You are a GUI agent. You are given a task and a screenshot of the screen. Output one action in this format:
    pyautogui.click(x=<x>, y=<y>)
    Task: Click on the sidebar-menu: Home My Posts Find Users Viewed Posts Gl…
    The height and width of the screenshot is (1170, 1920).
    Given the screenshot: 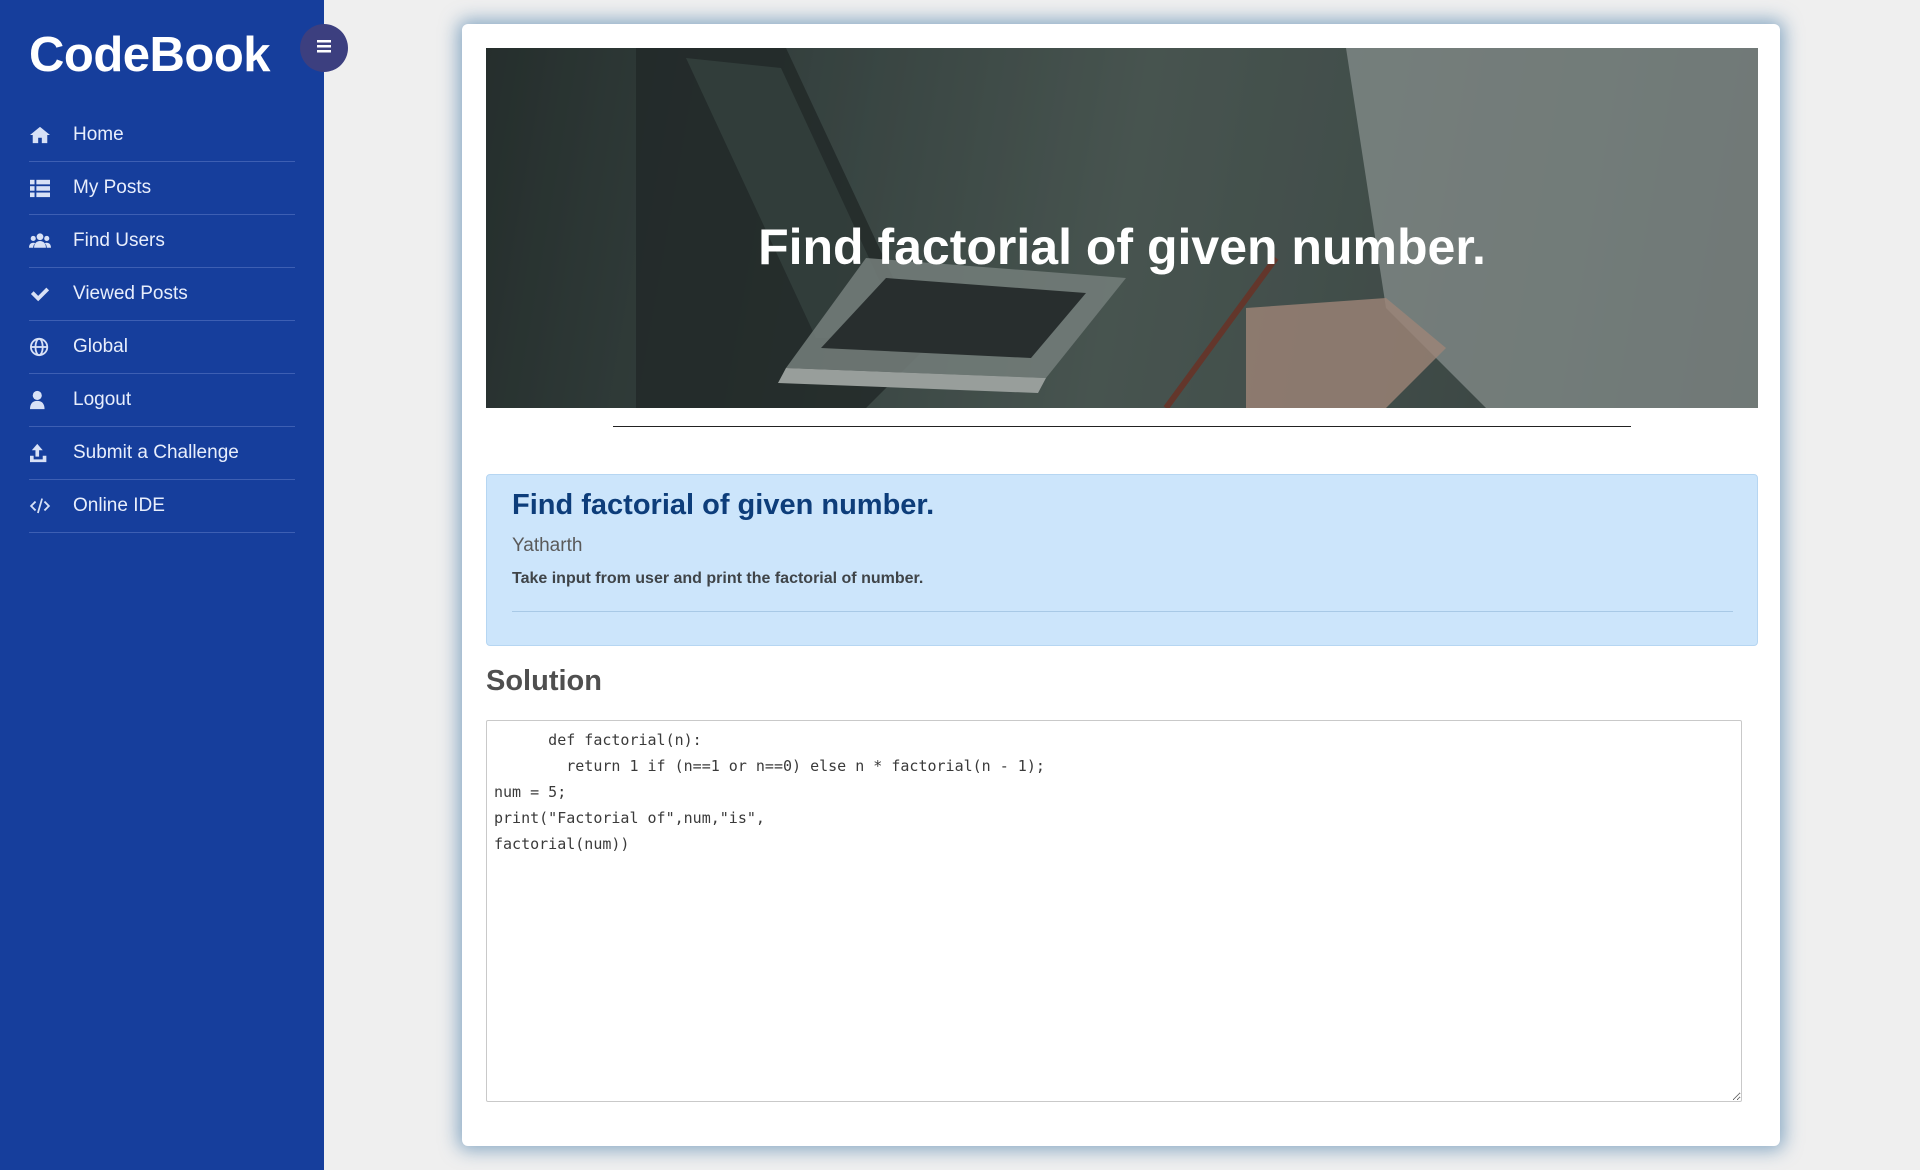 What is the action you would take?
    pyautogui.click(x=162, y=321)
    